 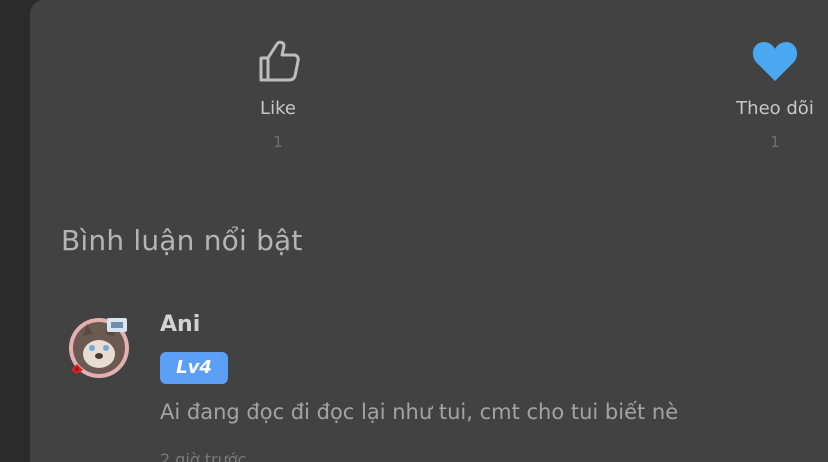 I want to click on follow-count: 1, so click(x=775, y=142).